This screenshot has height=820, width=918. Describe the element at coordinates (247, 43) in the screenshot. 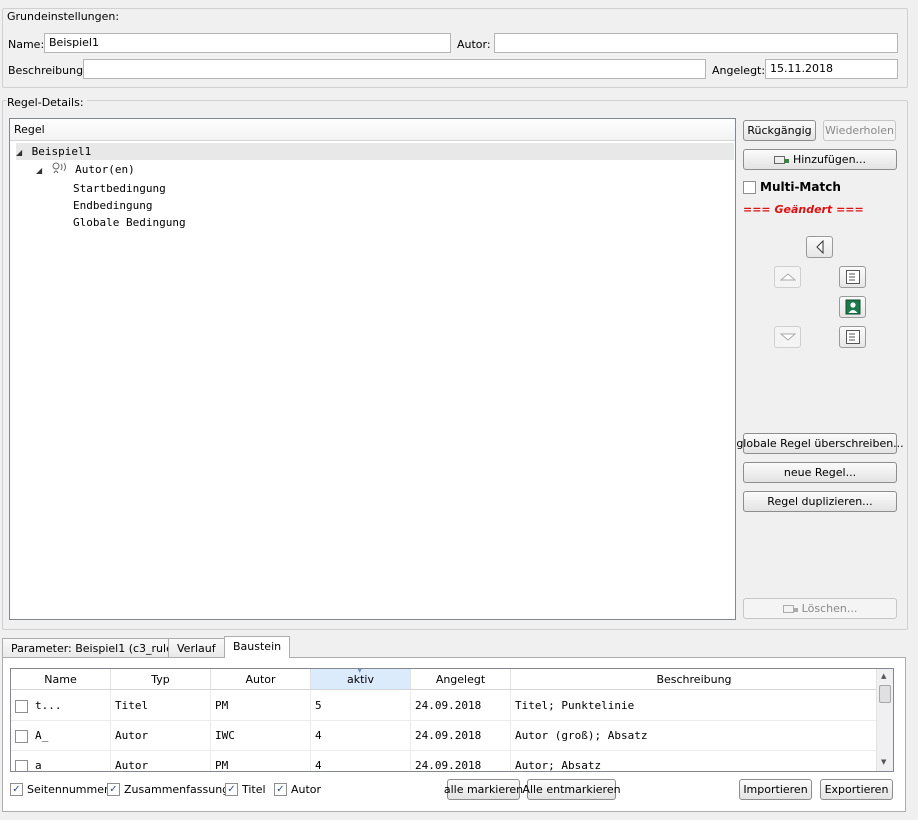

I see `name-field: Beispiel1` at that location.